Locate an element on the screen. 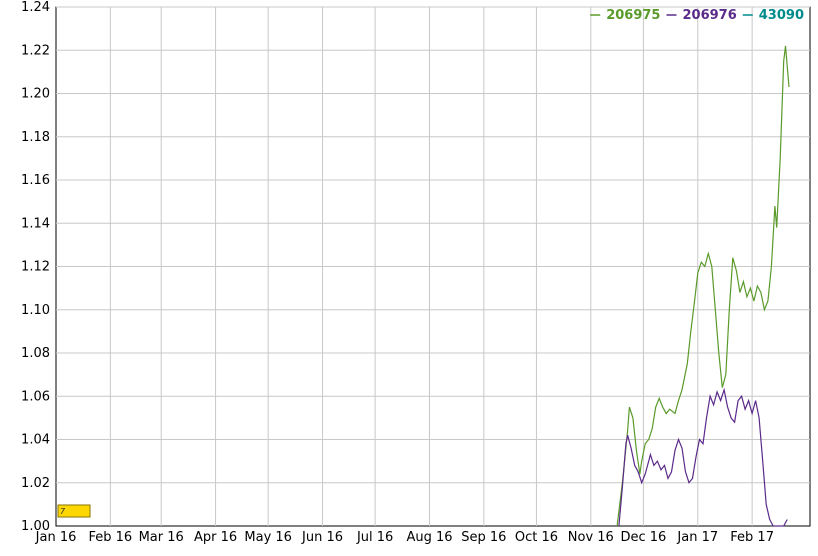 The width and height of the screenshot is (818, 556). x-tick-label: Jun 16 is located at coordinates (322, 537).